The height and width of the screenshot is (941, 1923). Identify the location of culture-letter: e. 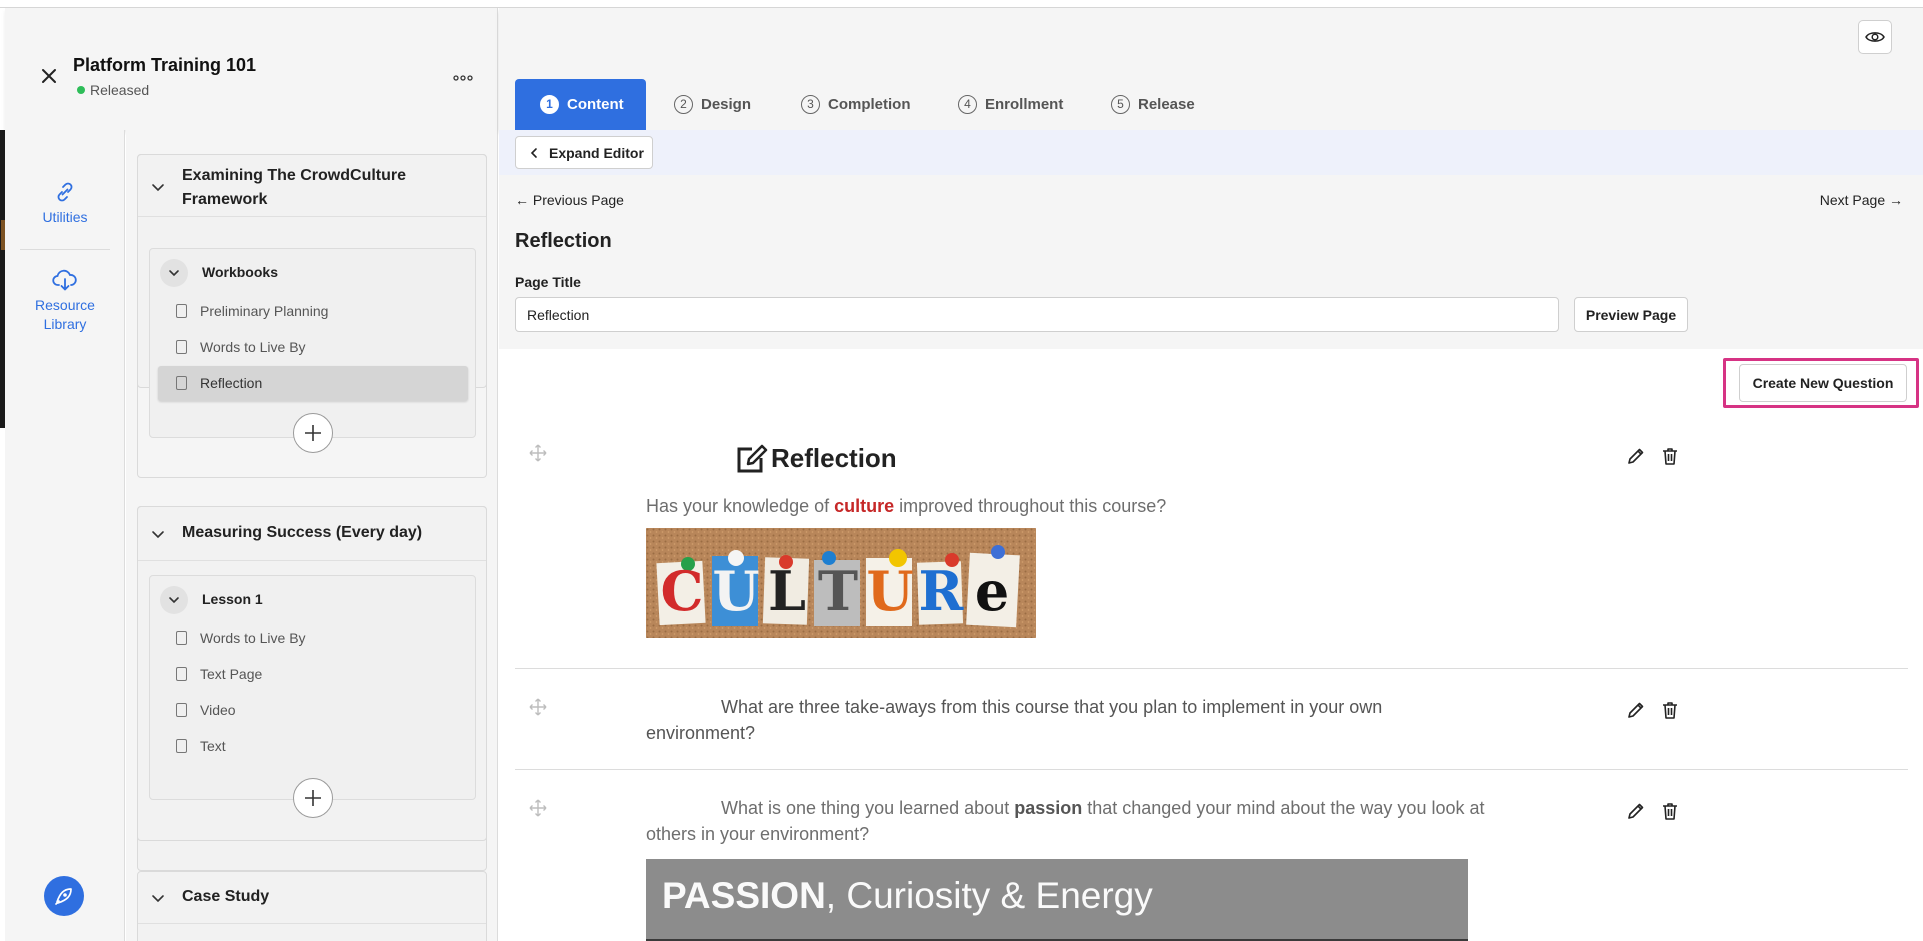
(992, 591).